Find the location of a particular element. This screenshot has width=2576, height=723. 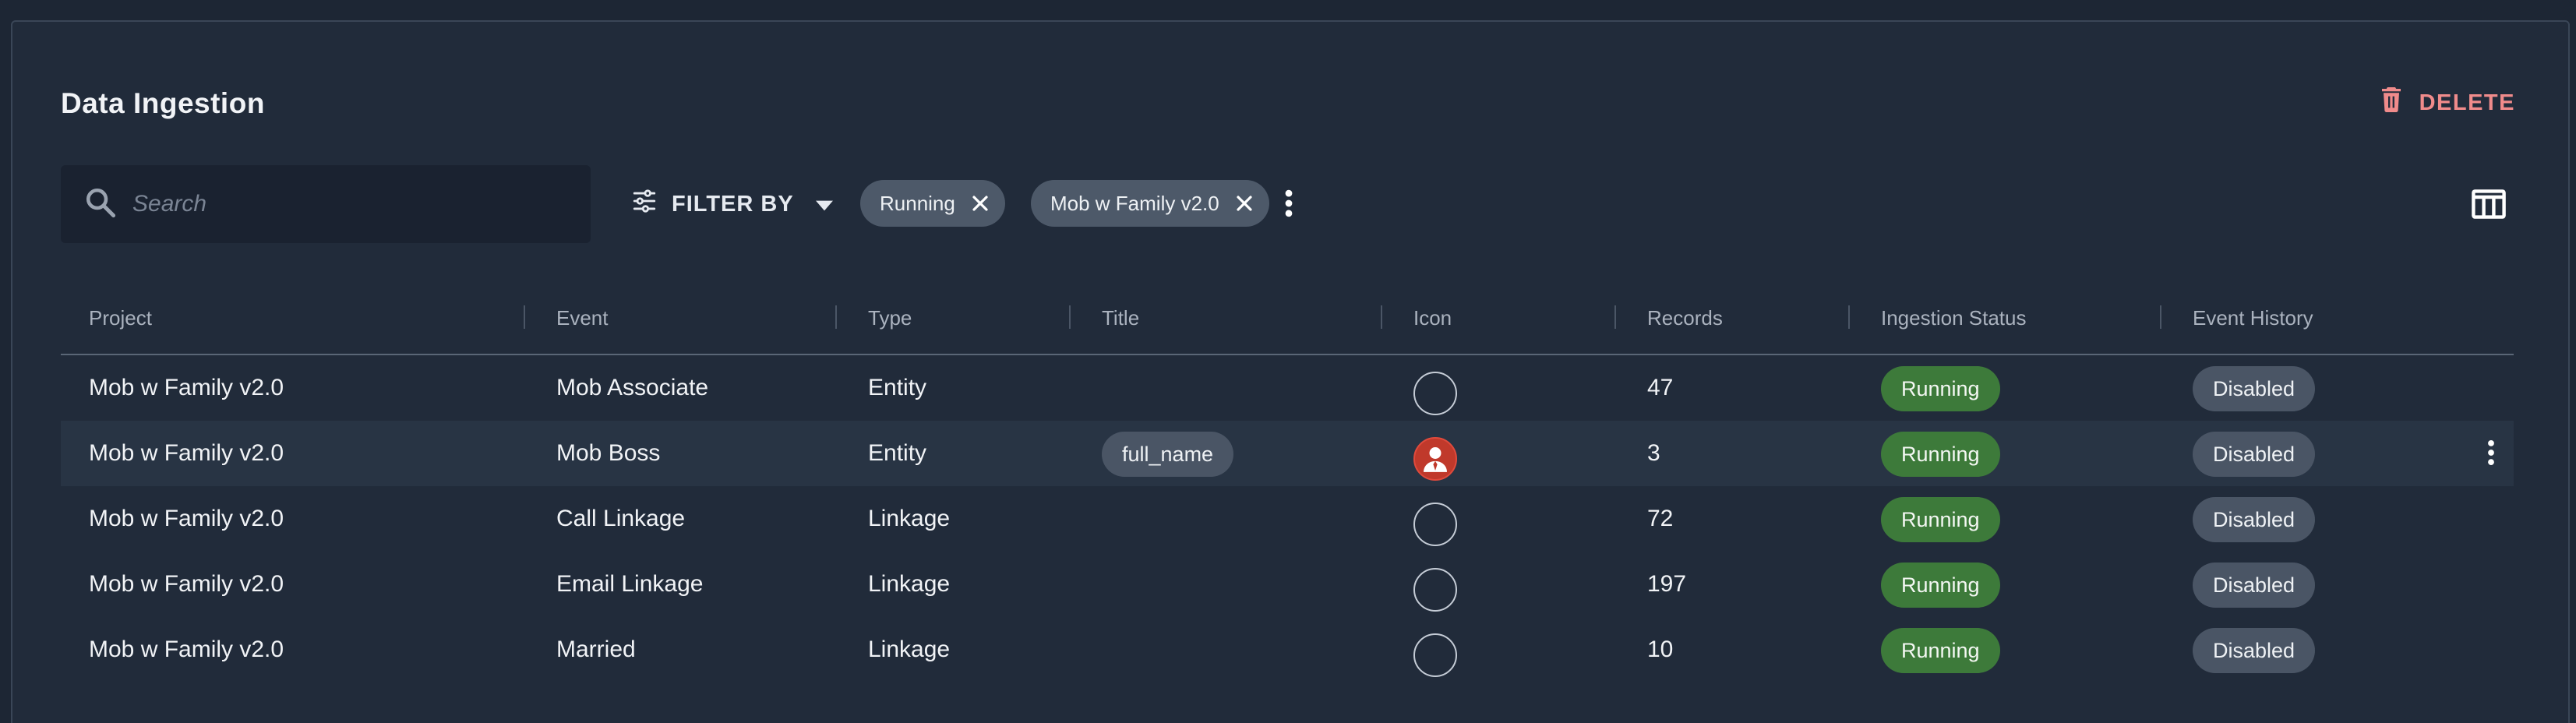

chip-label: Mob w Family v2.0 is located at coordinates (1134, 203).